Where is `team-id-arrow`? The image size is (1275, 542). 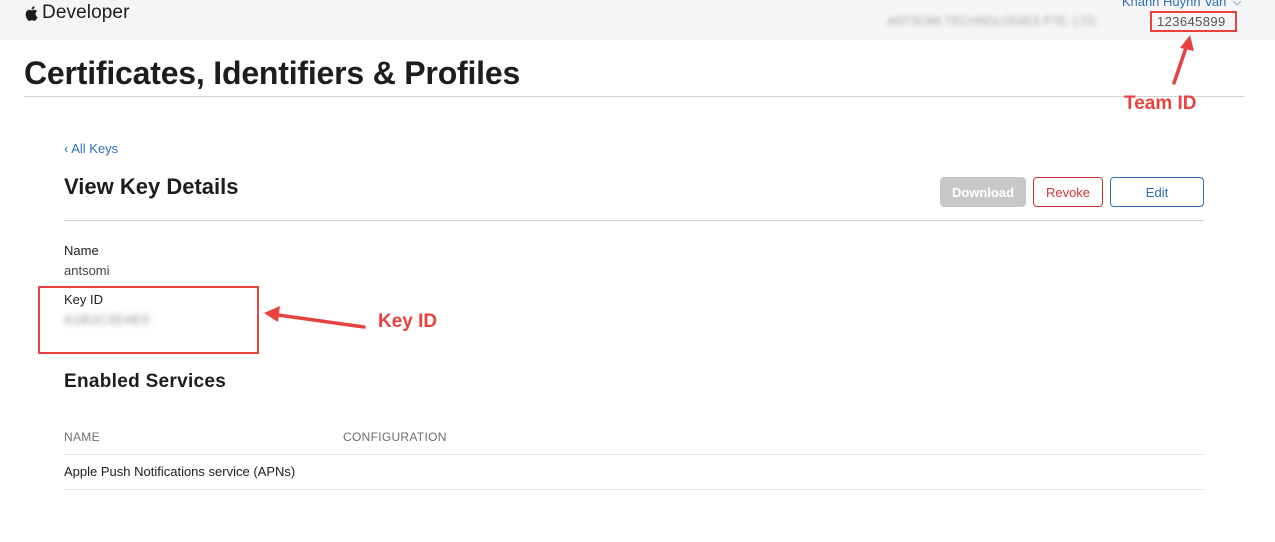 team-id-arrow is located at coordinates (1183, 60).